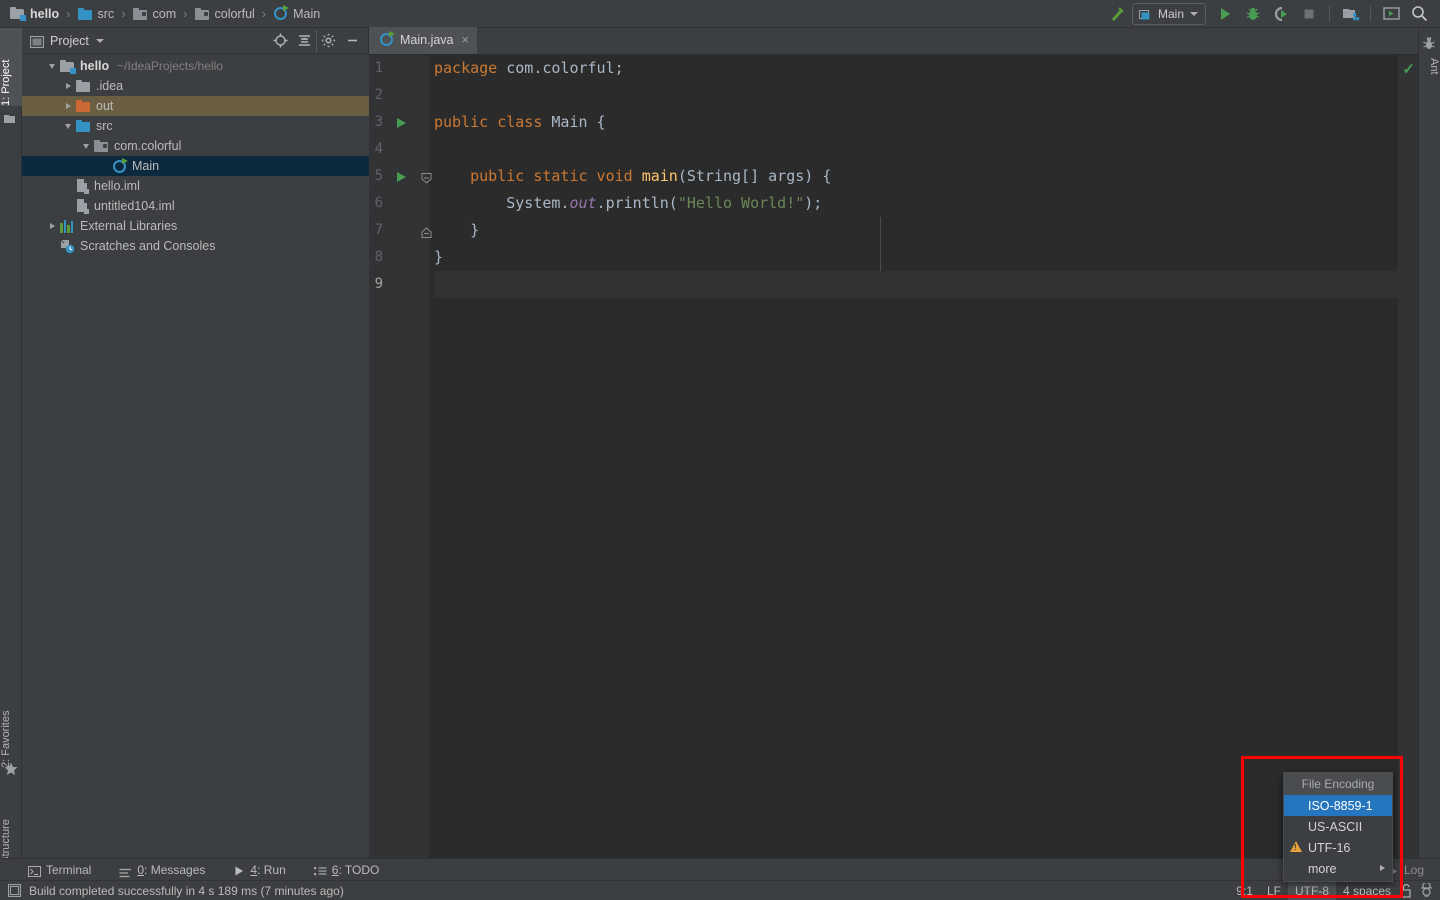  Describe the element at coordinates (69, 40) in the screenshot. I see `project-panel-title: Project` at that location.